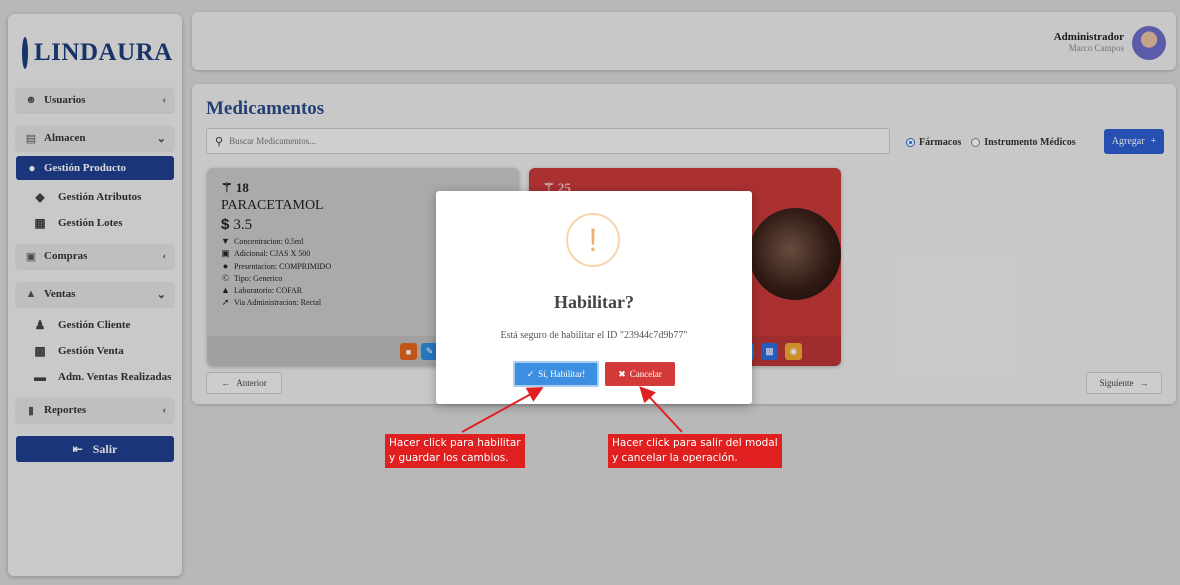 This screenshot has width=1180, height=585. Describe the element at coordinates (502, 410) in the screenshot. I see `arrow-to-confirm` at that location.